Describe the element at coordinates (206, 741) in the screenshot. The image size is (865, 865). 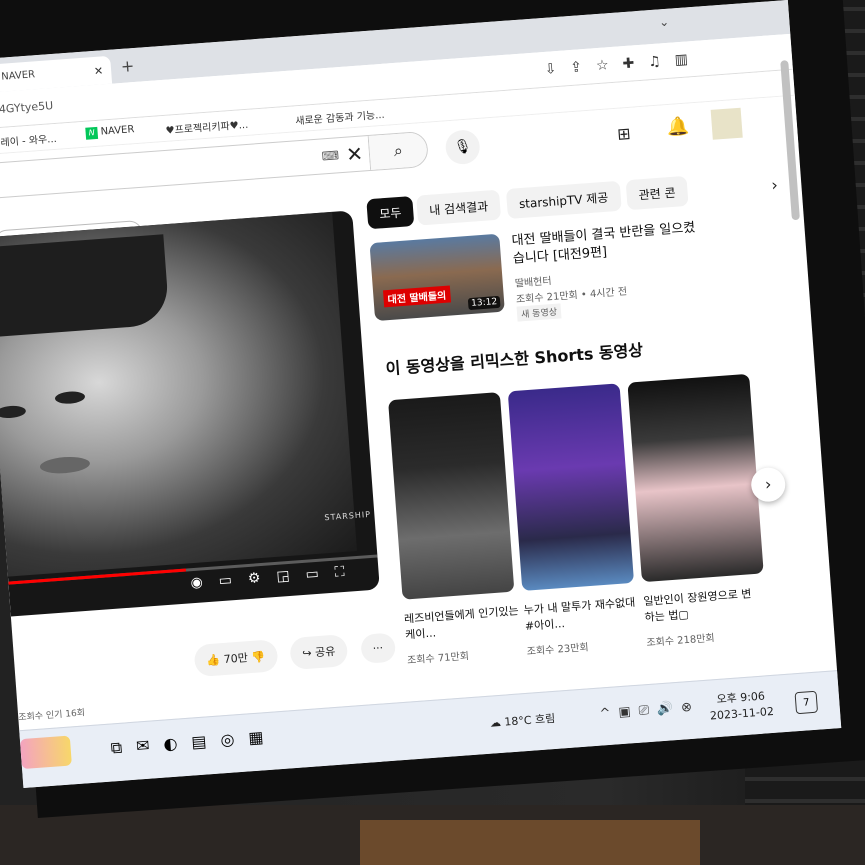
I see `file-explorer-icon: ▤` at that location.